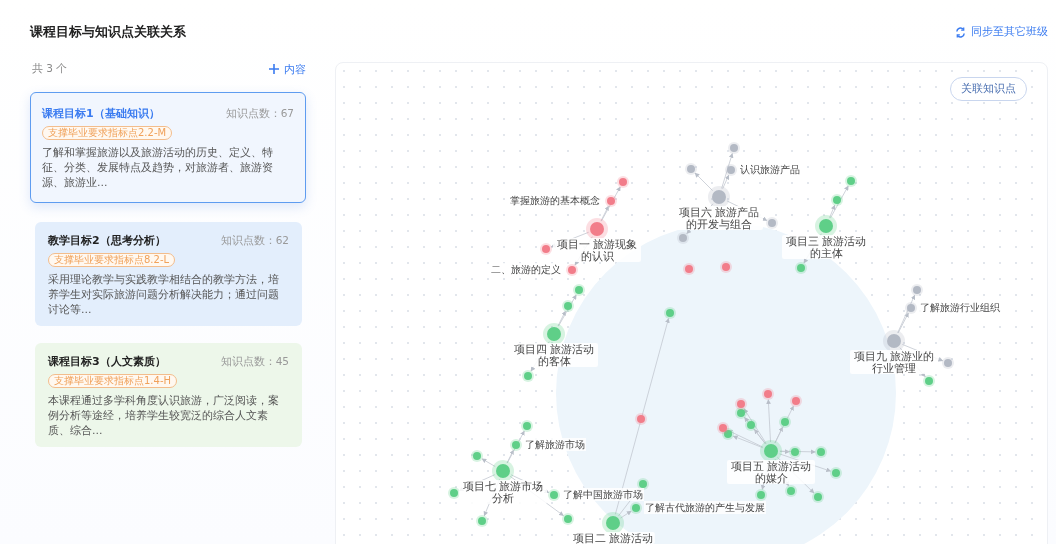  Describe the element at coordinates (894, 362) in the screenshot. I see `project-label: 项目九 旅游业的行业管理` at that location.